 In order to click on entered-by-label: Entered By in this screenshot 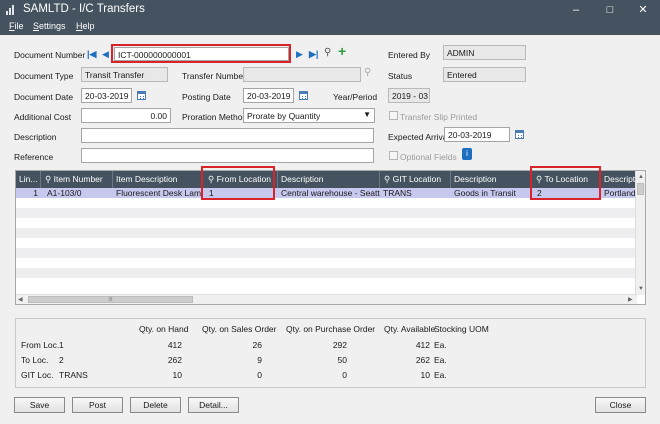, I will do `click(409, 55)`.